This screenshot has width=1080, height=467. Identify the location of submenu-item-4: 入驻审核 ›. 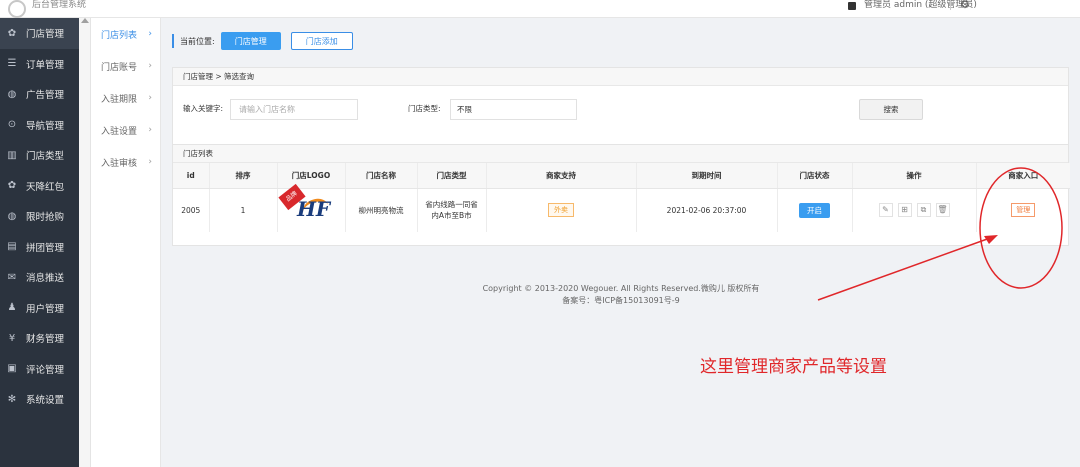
(125, 162).